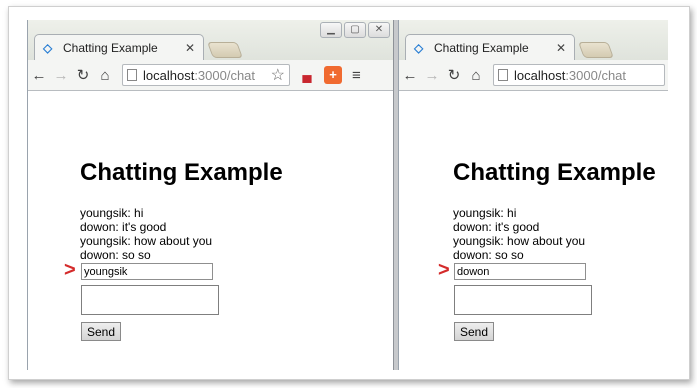  Describe the element at coordinates (356, 75) in the screenshot. I see `hamburger-menu-icon: ≡` at that location.